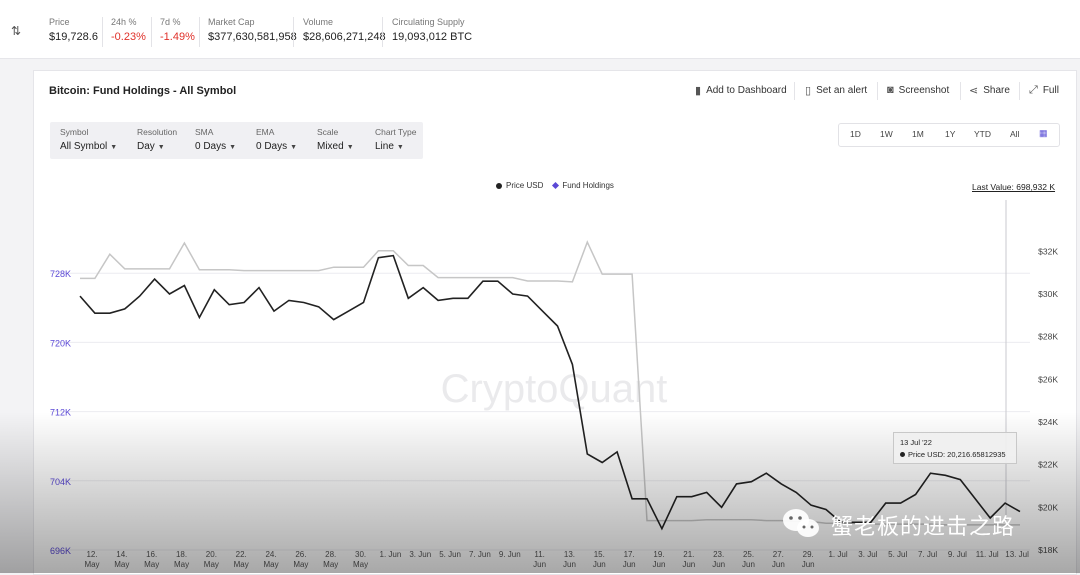 Image resolution: width=1080 pixels, height=575 pixels. I want to click on tooltip-date: 13 Jul '22, so click(916, 442).